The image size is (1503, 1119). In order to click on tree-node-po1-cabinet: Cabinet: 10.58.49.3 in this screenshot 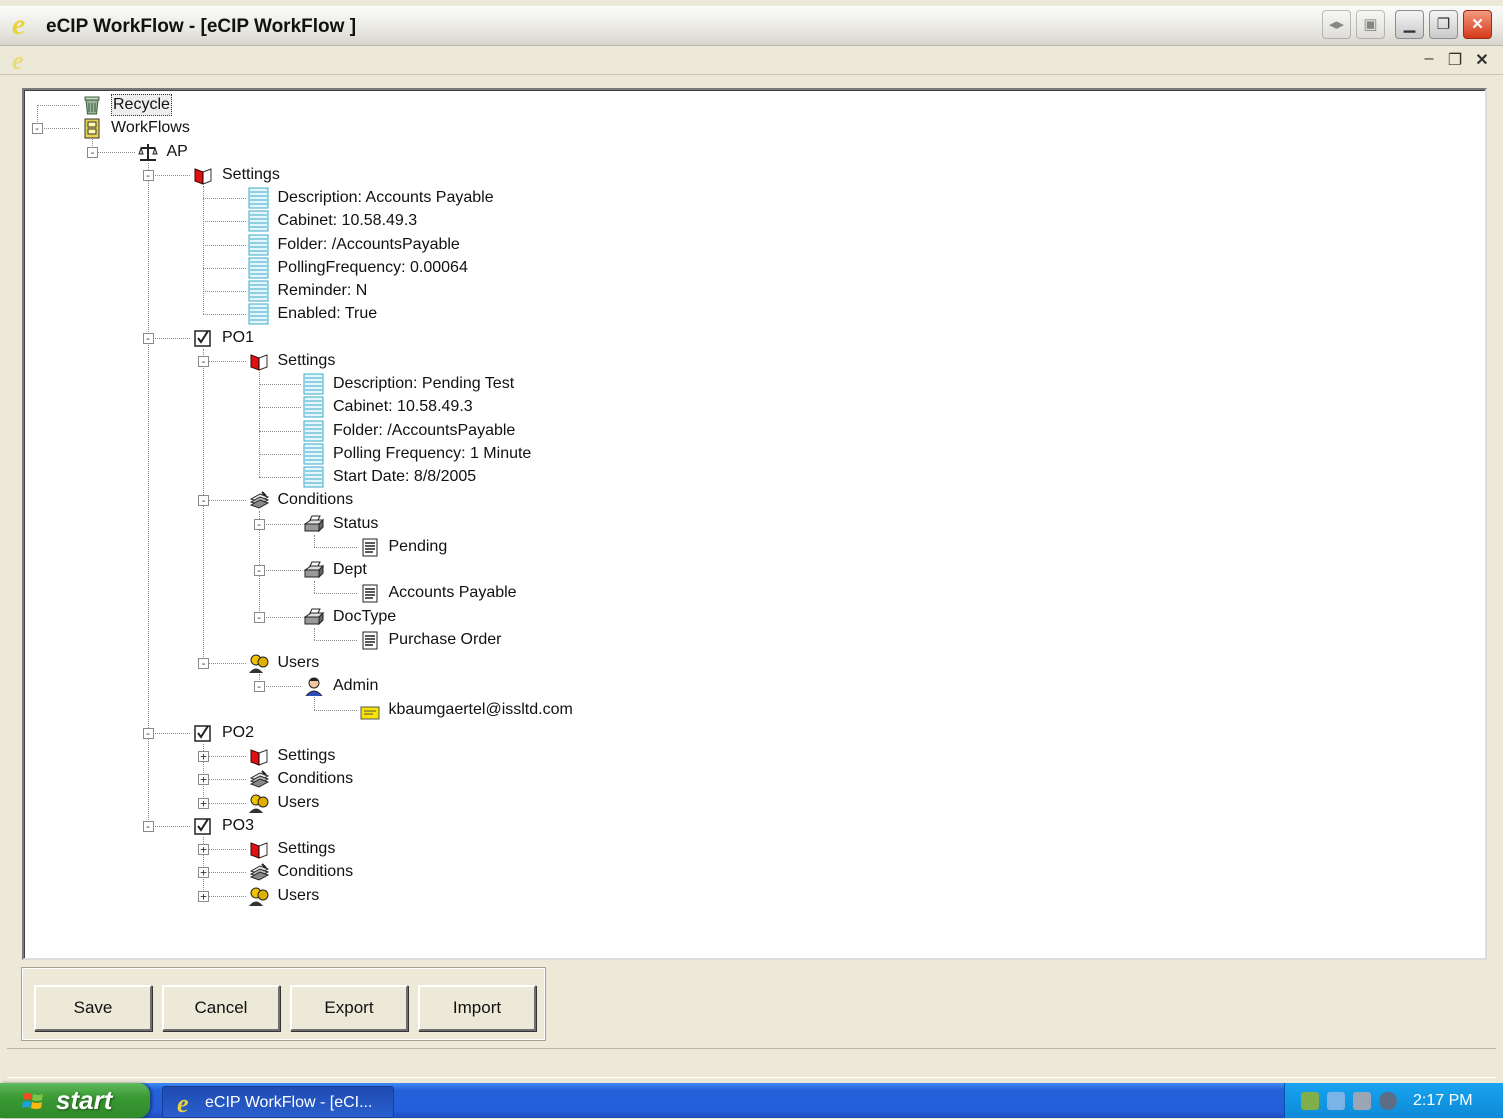, I will do `click(754, 407)`.